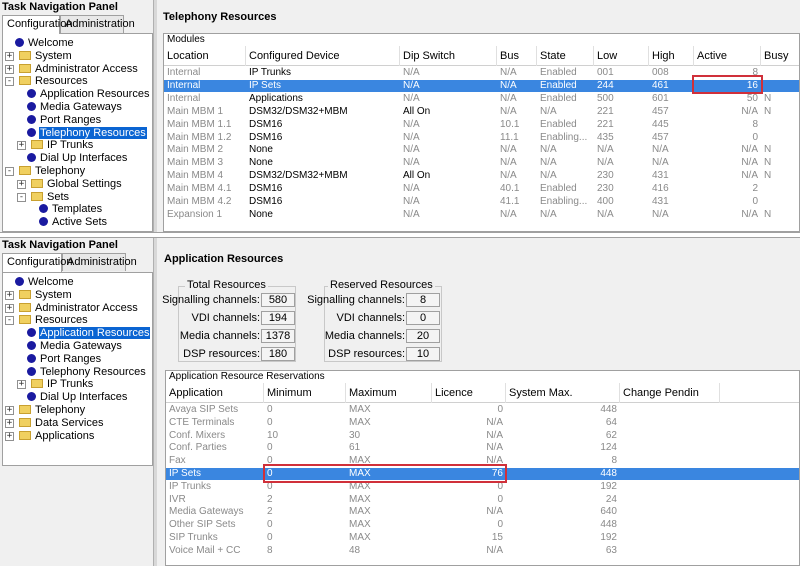 The width and height of the screenshot is (800, 566). I want to click on expander-global-settings: +, so click(21, 184).